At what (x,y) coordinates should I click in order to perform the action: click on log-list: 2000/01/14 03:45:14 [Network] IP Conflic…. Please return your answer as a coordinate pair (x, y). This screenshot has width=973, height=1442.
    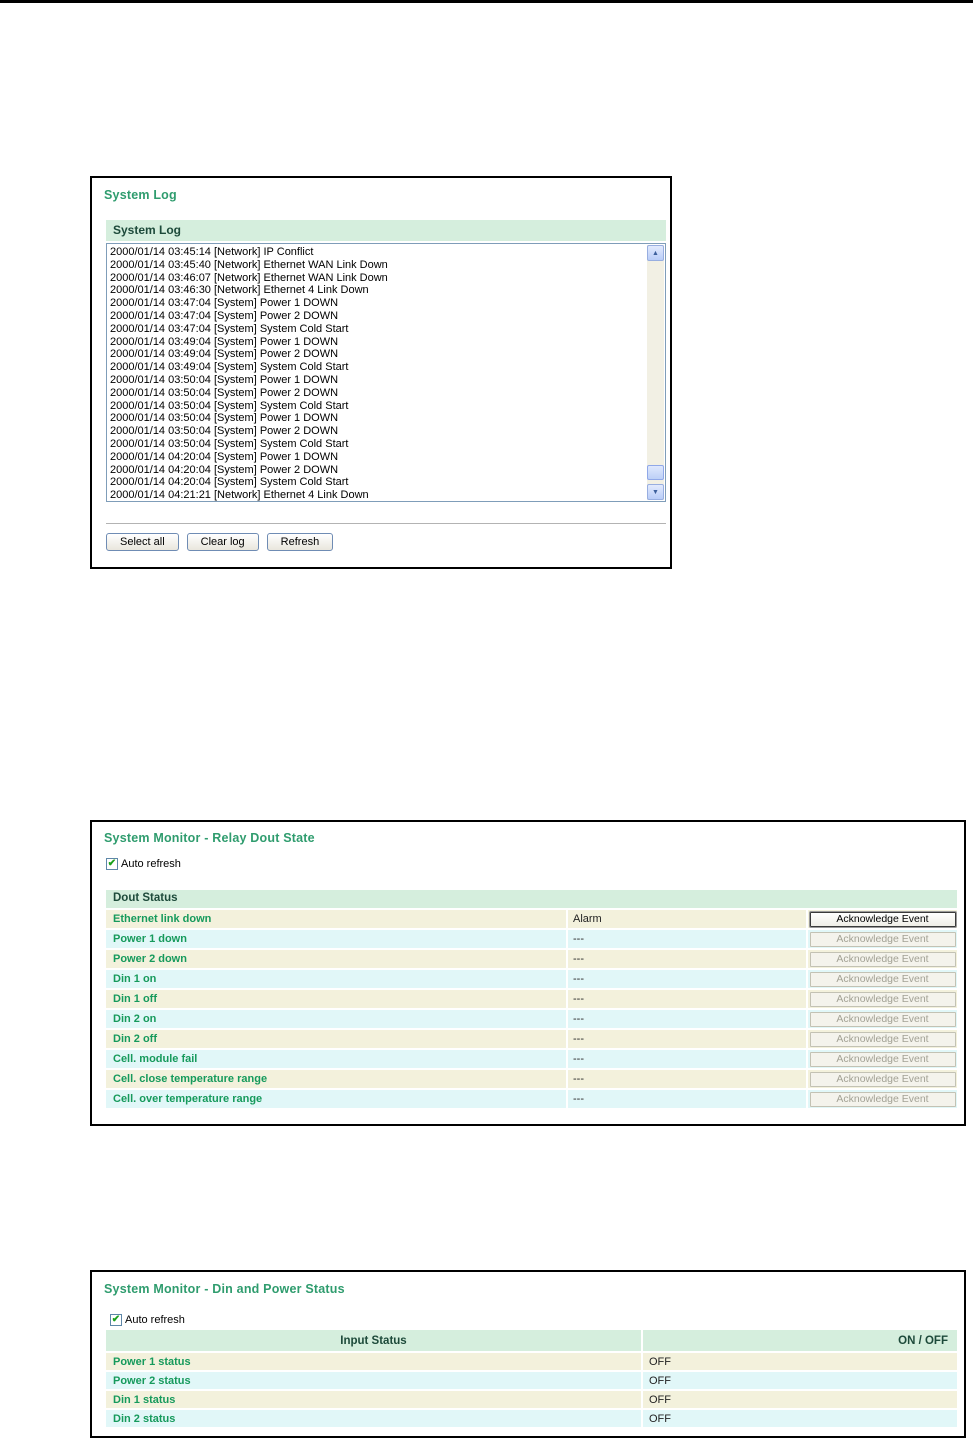
    Looking at the image, I should click on (386, 372).